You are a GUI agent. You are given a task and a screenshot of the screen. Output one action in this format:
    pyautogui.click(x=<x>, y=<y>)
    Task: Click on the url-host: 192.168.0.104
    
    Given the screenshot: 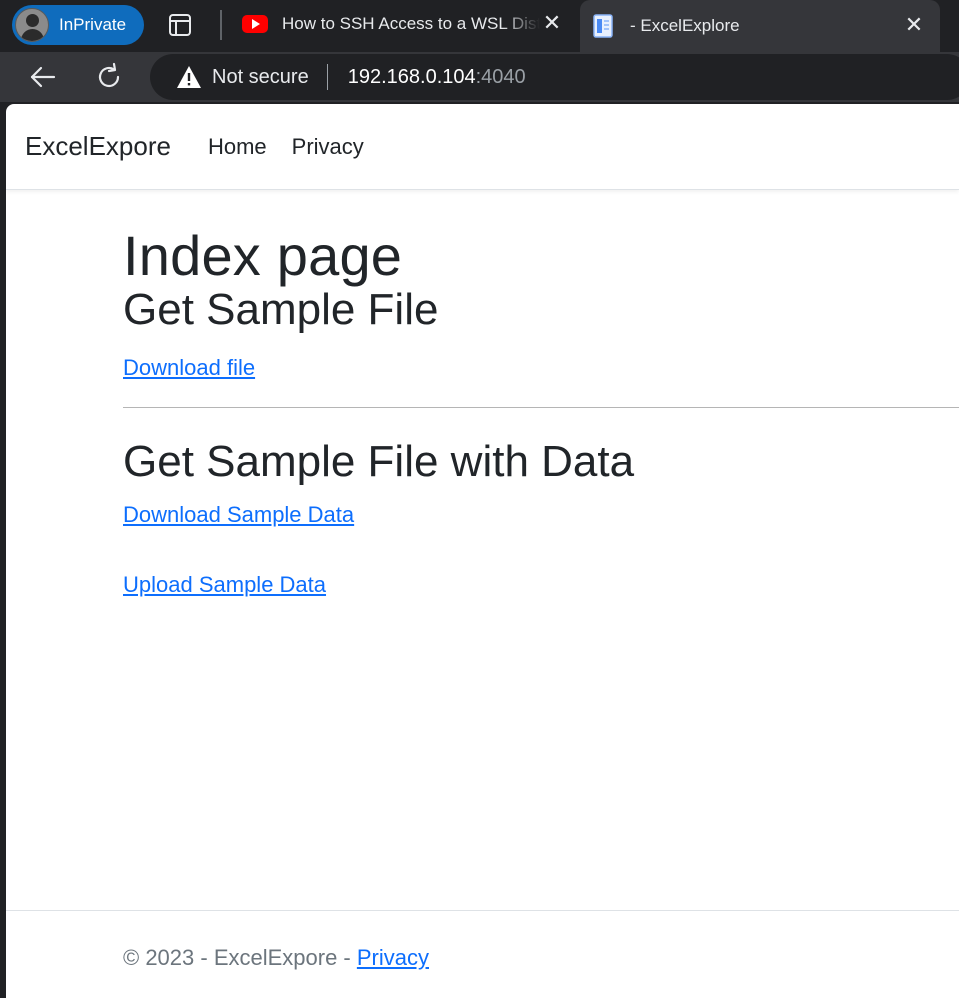 What is the action you would take?
    pyautogui.click(x=411, y=76)
    